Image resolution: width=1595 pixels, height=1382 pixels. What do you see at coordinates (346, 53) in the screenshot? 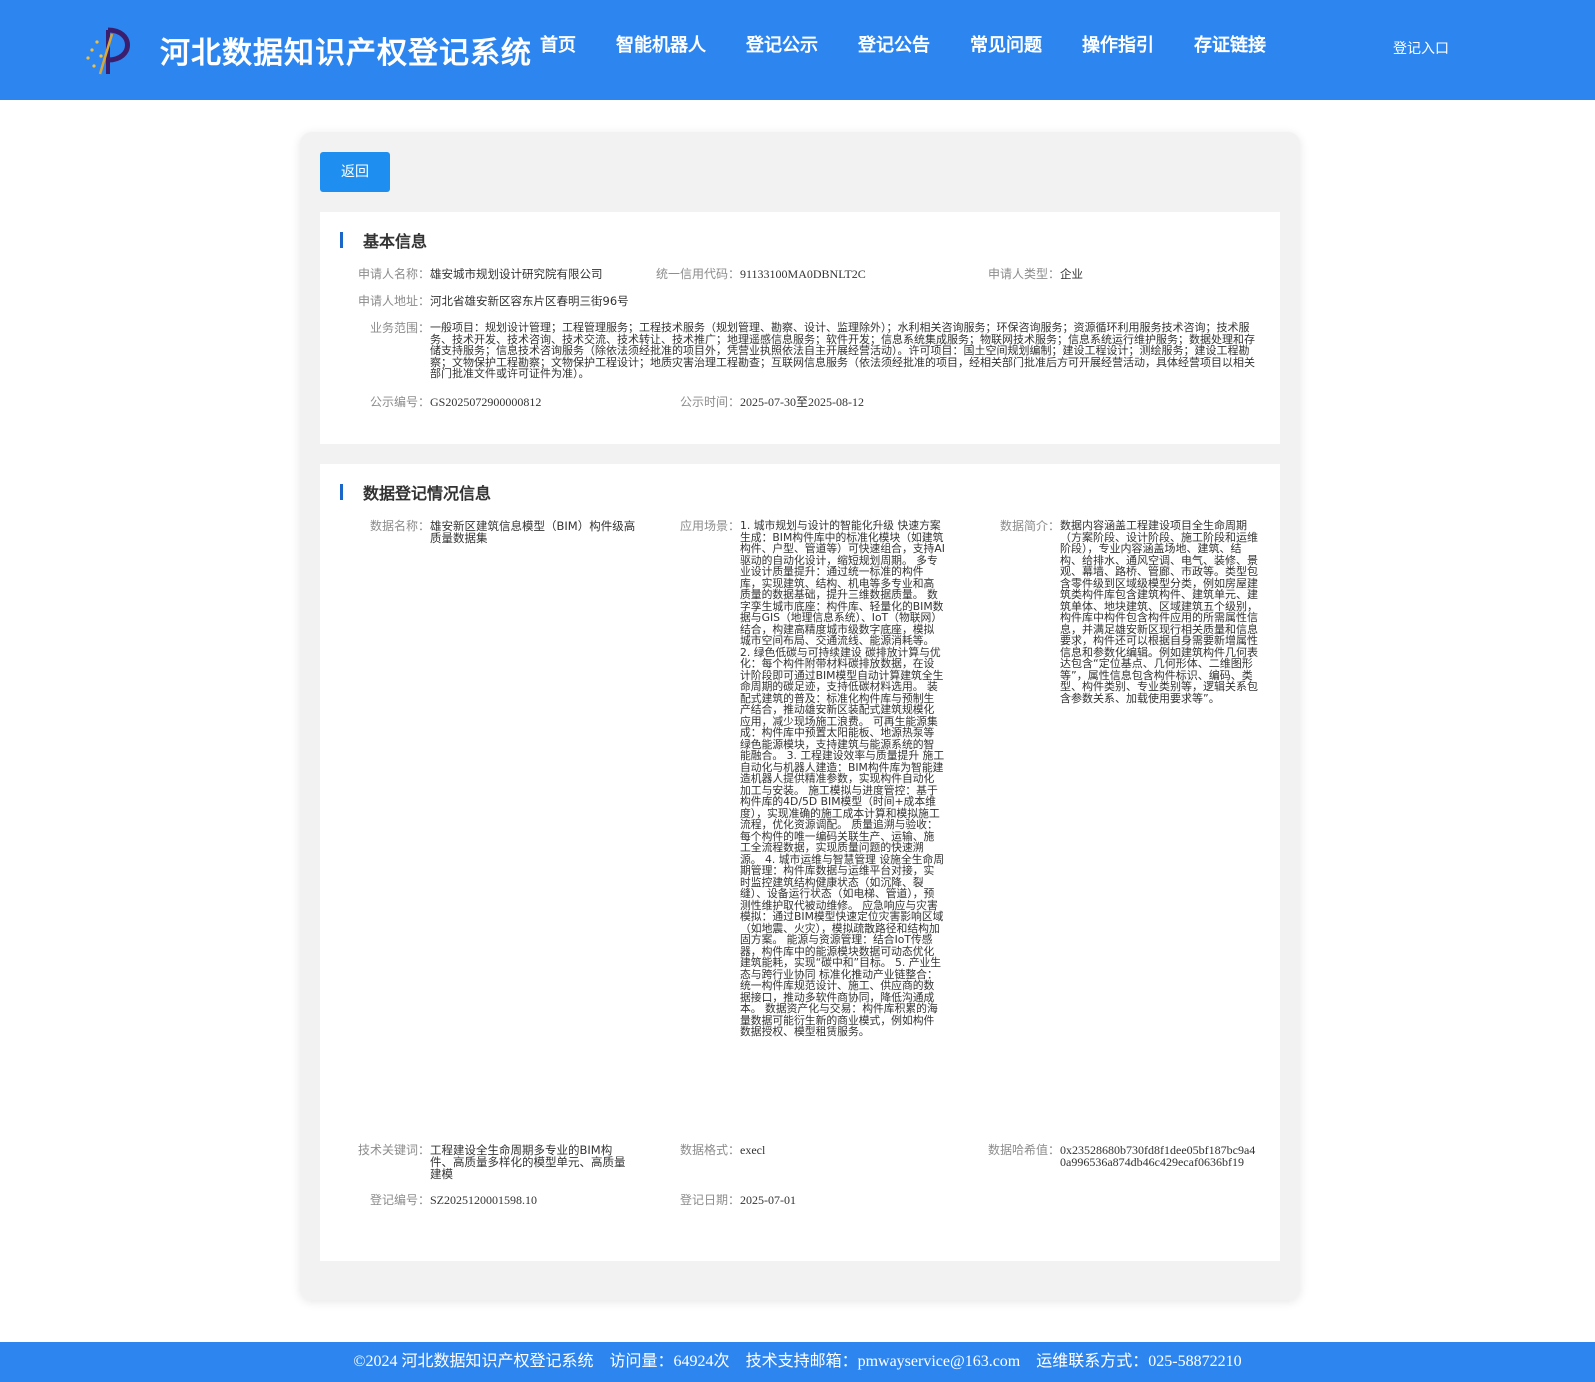
I see `site-title: 河北数据知识产权登记系统` at bounding box center [346, 53].